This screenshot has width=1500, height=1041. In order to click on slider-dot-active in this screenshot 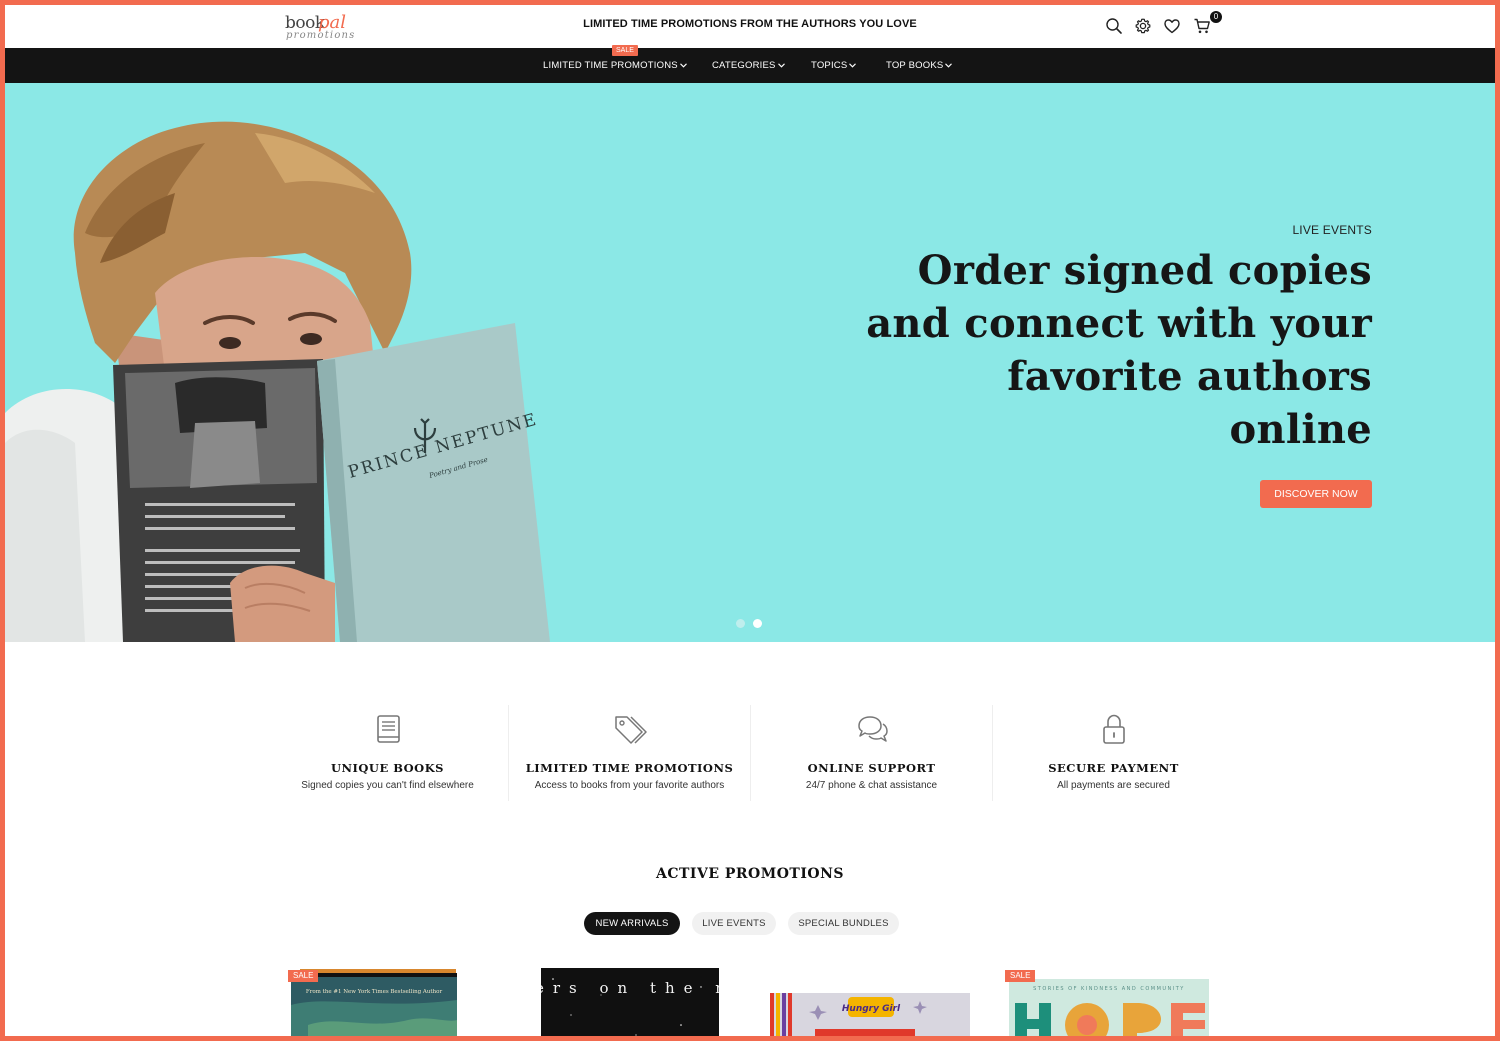, I will do `click(757, 623)`.